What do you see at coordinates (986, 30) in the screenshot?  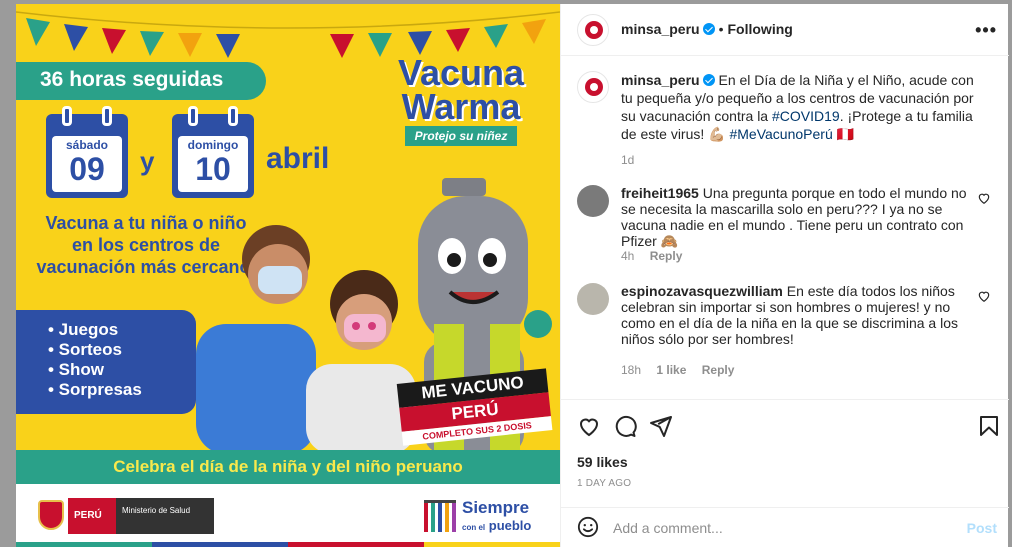 I see `more-options-icon: •••` at bounding box center [986, 30].